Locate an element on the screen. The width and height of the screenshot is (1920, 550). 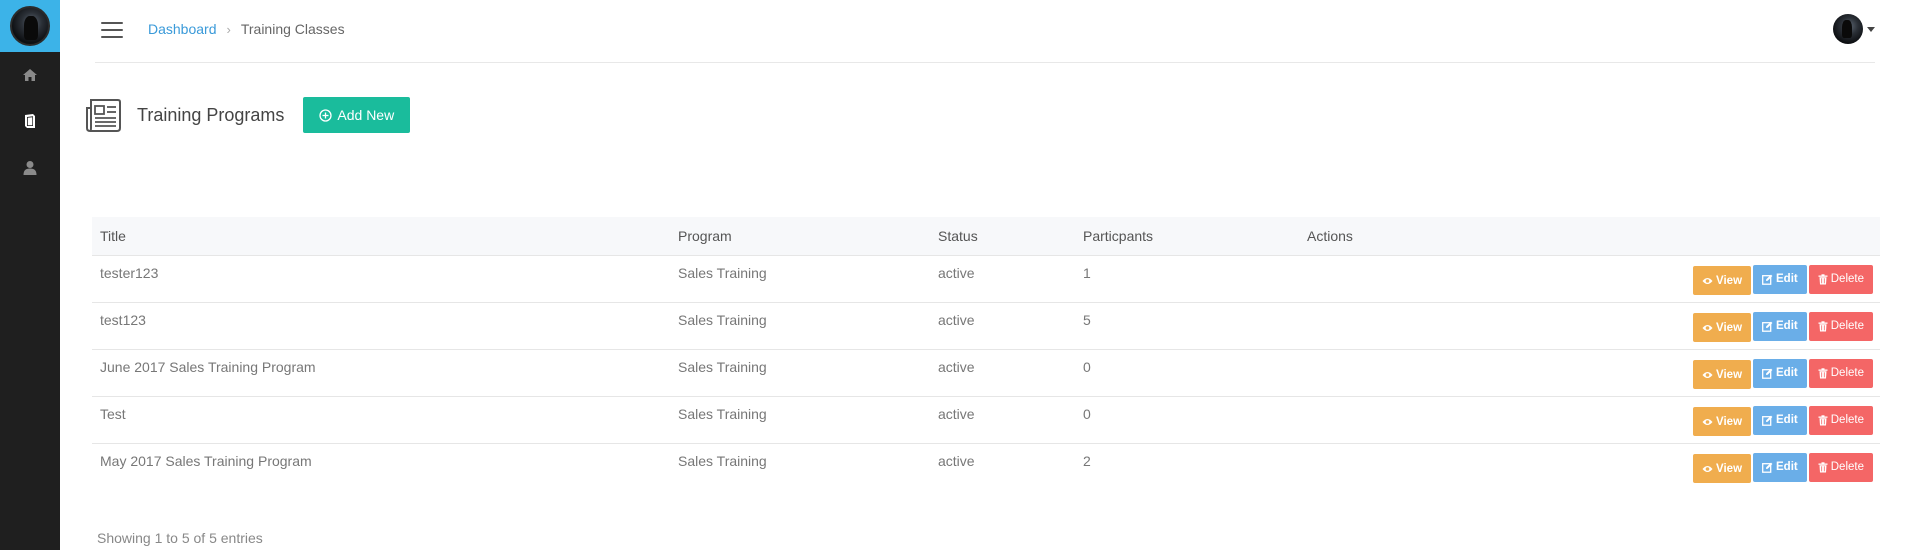
sidebar-nav is located at coordinates (30, 121).